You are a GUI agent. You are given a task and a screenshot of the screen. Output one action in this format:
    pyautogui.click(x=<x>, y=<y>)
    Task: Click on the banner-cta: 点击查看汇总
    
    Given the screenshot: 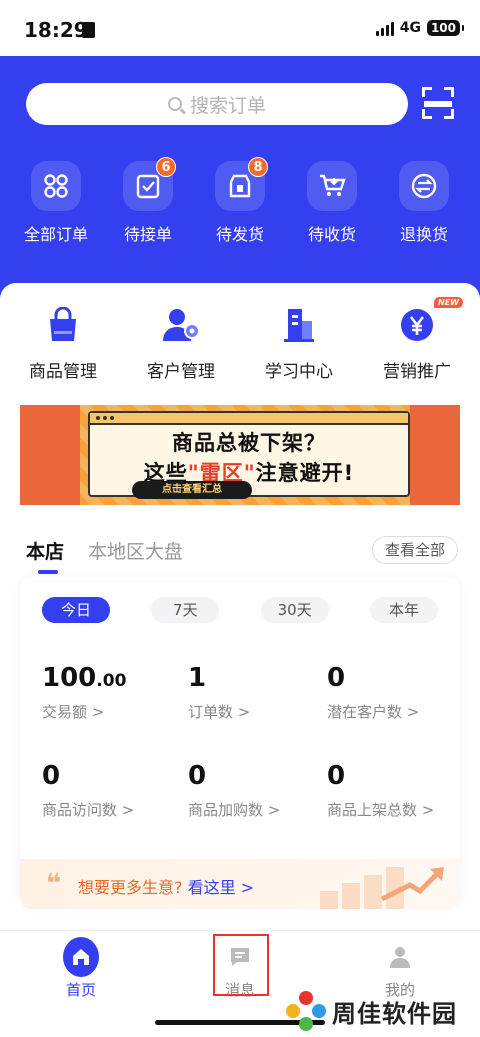 What is the action you would take?
    pyautogui.click(x=192, y=490)
    